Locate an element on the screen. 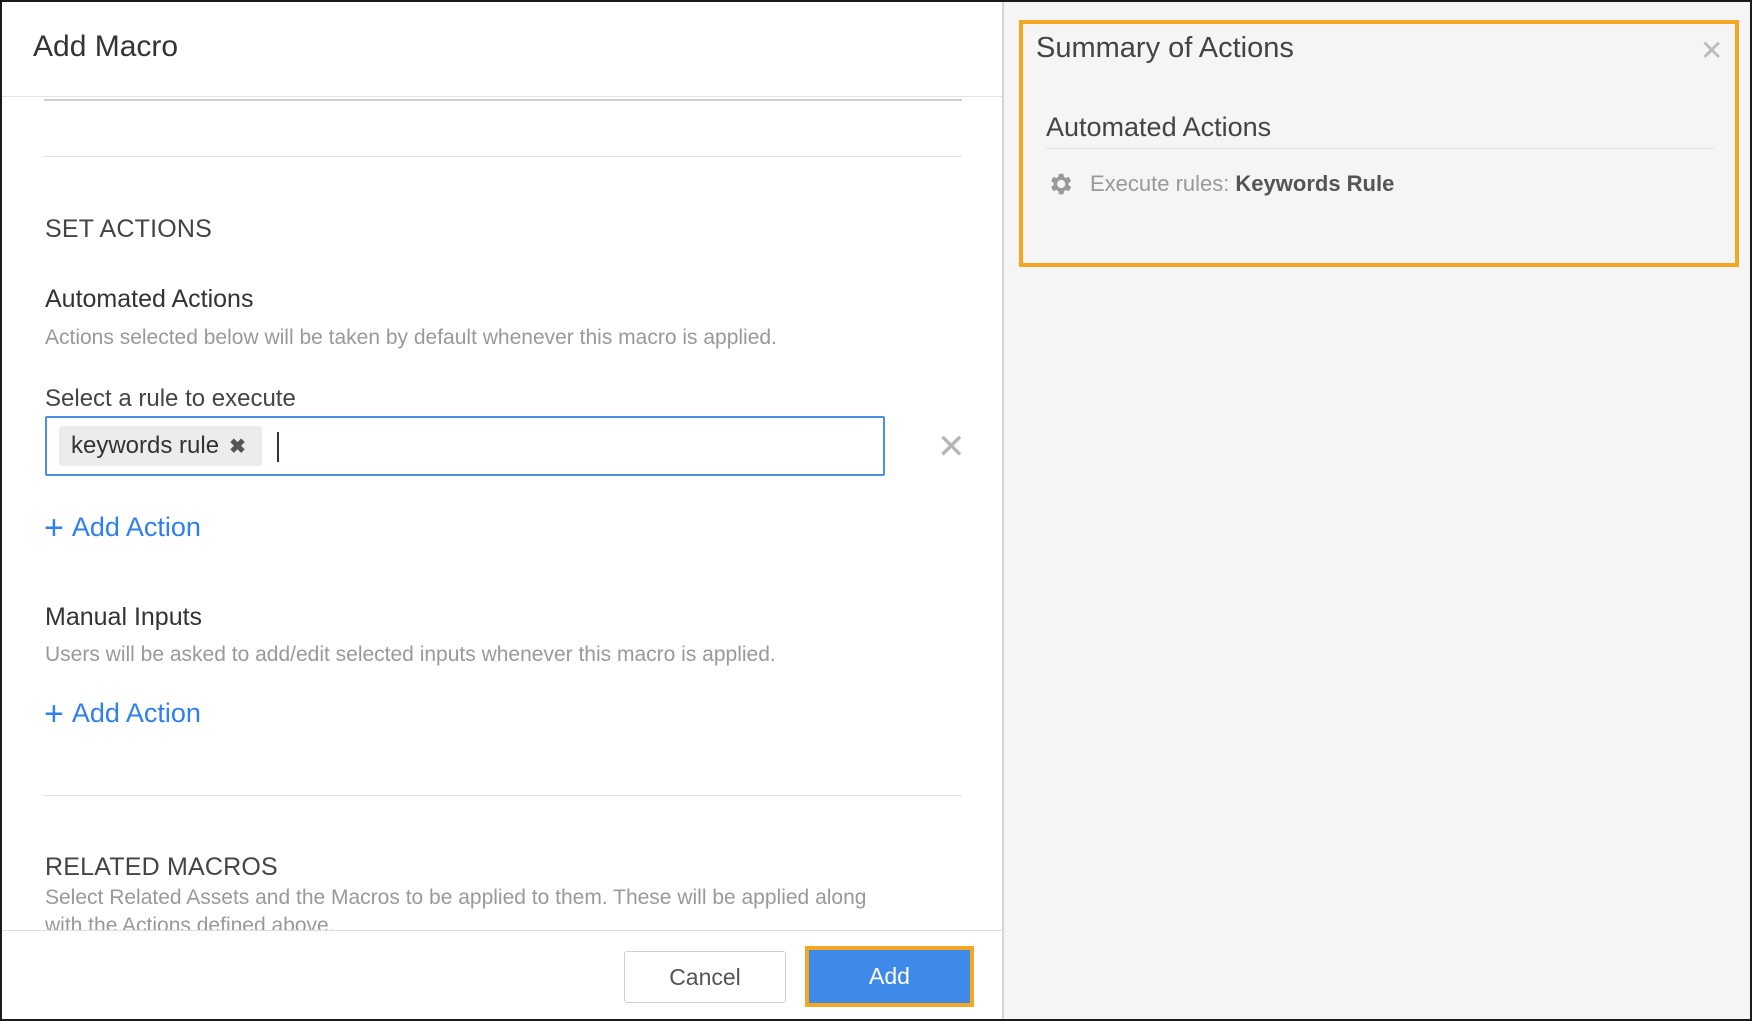 The image size is (1752, 1021). add-manual-action-link: + Add Action is located at coordinates (122, 713).